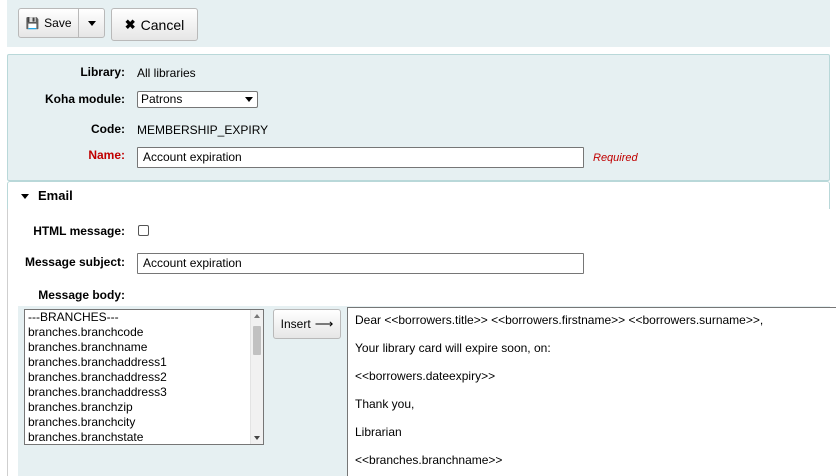 Image resolution: width=836 pixels, height=476 pixels. I want to click on code-label: Code:, so click(108, 129).